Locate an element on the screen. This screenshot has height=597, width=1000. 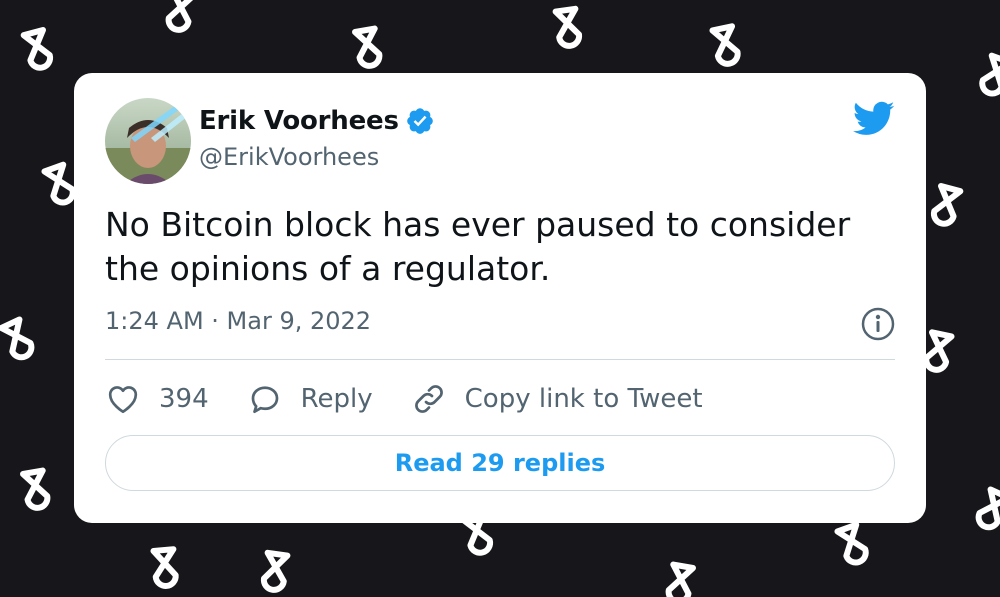
verified-badge-icon is located at coordinates (419, 121).